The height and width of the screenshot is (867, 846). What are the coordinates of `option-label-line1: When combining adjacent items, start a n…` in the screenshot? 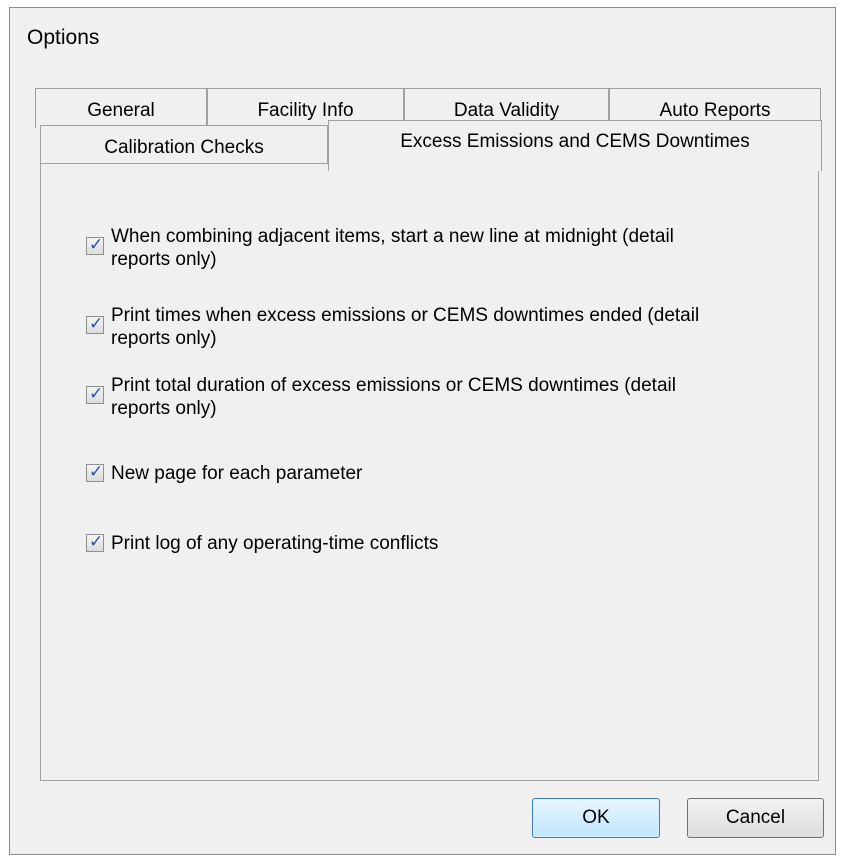 It's located at (392, 236).